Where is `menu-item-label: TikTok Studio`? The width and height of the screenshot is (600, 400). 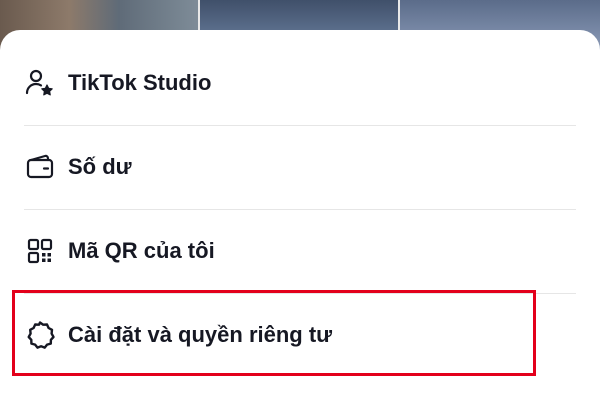
menu-item-label: TikTok Studio is located at coordinates (140, 82).